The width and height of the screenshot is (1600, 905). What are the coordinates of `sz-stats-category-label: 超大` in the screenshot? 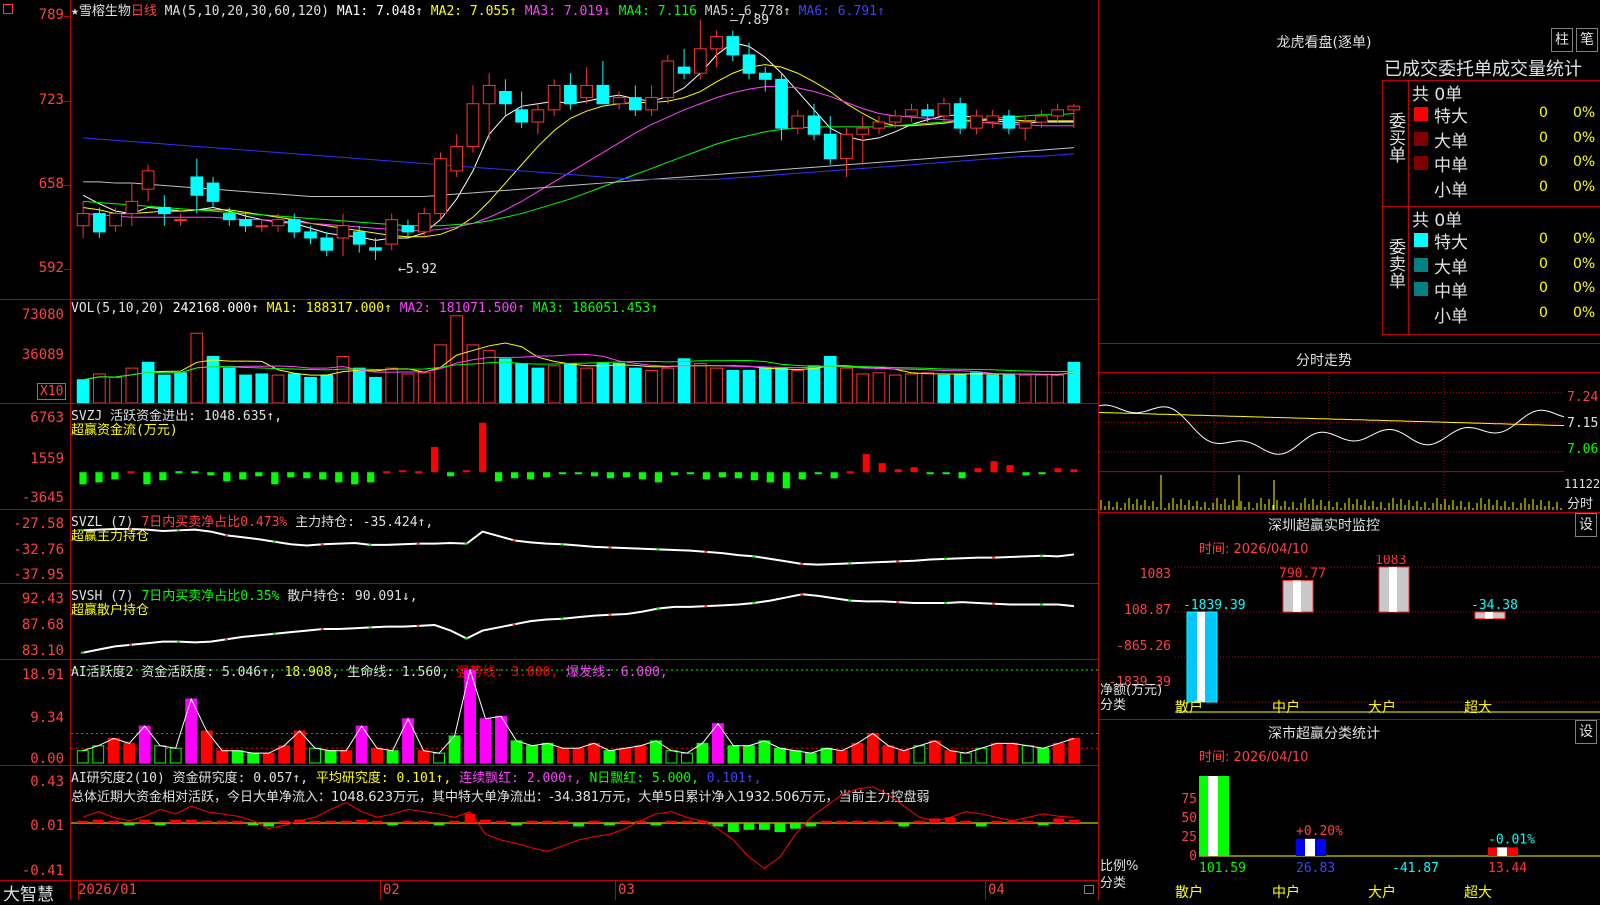 It's located at (1478, 893).